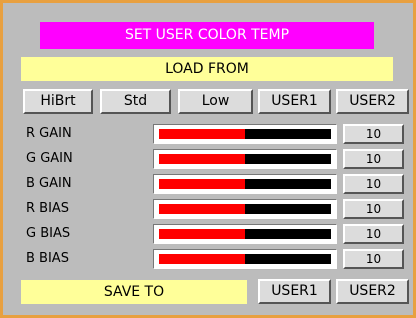 Image resolution: width=416 pixels, height=318 pixels. I want to click on b-bias-fill, so click(202, 259).